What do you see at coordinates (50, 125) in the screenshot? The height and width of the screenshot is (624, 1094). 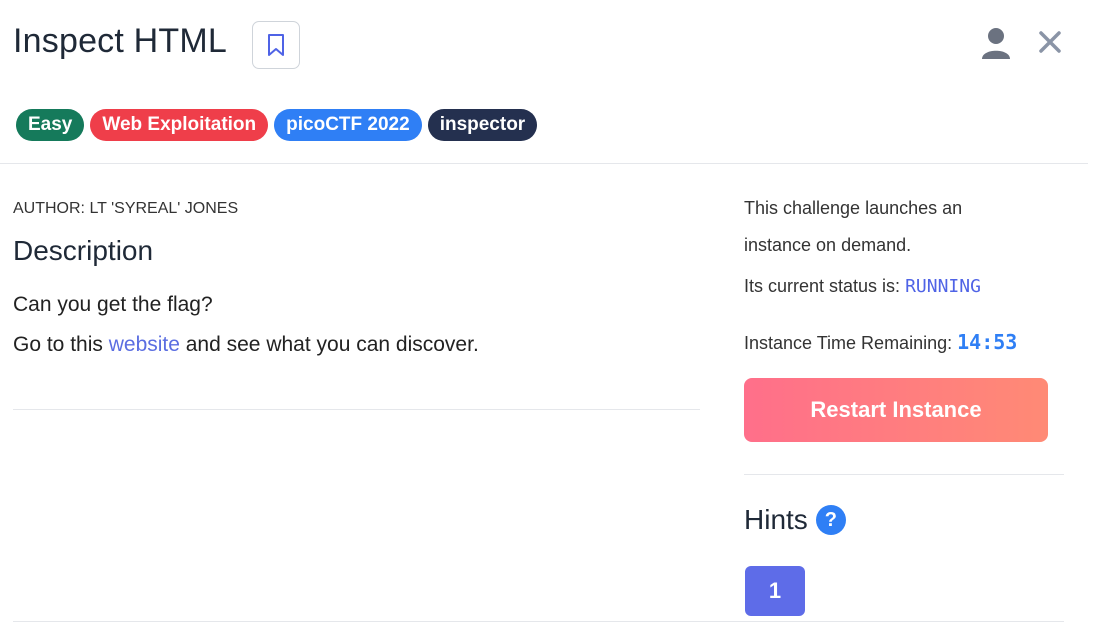 I see `tag-easy: Easy` at bounding box center [50, 125].